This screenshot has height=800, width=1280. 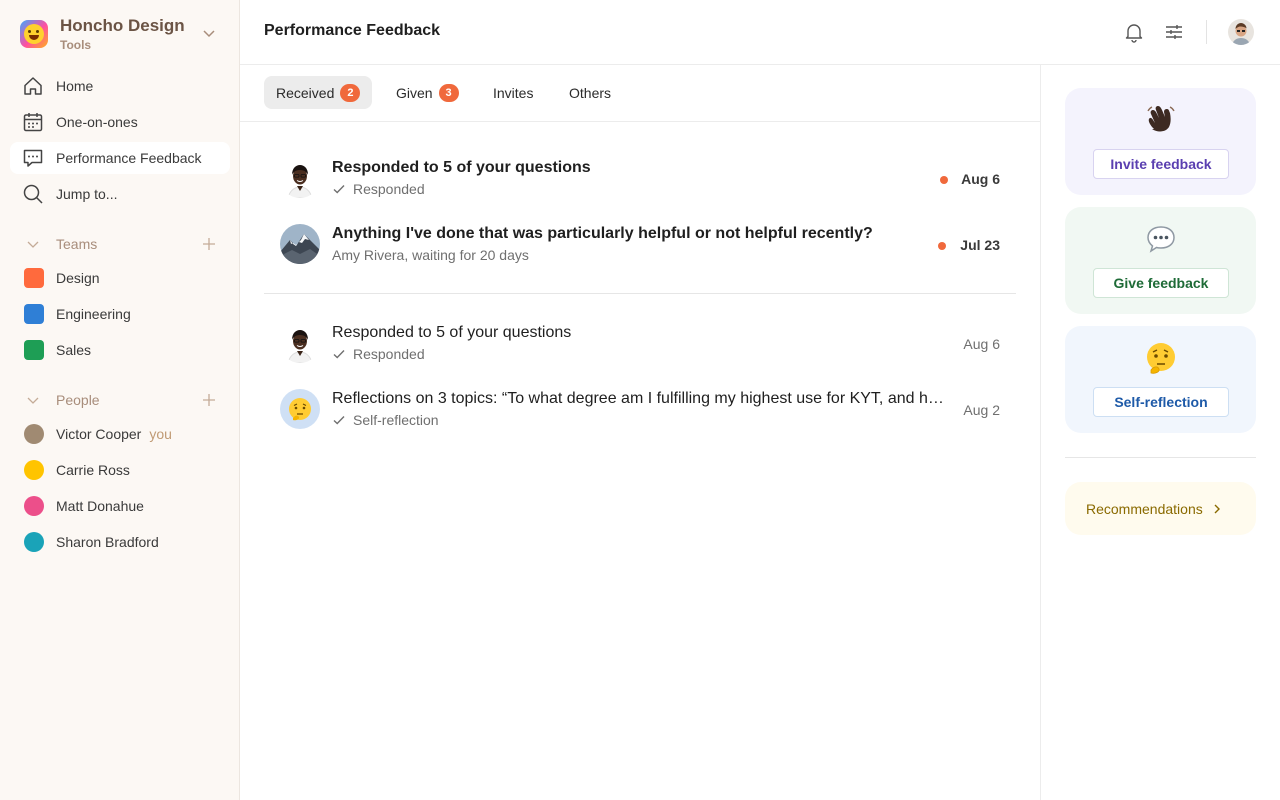 I want to click on person-label: Victor Cooper, so click(x=99, y=434).